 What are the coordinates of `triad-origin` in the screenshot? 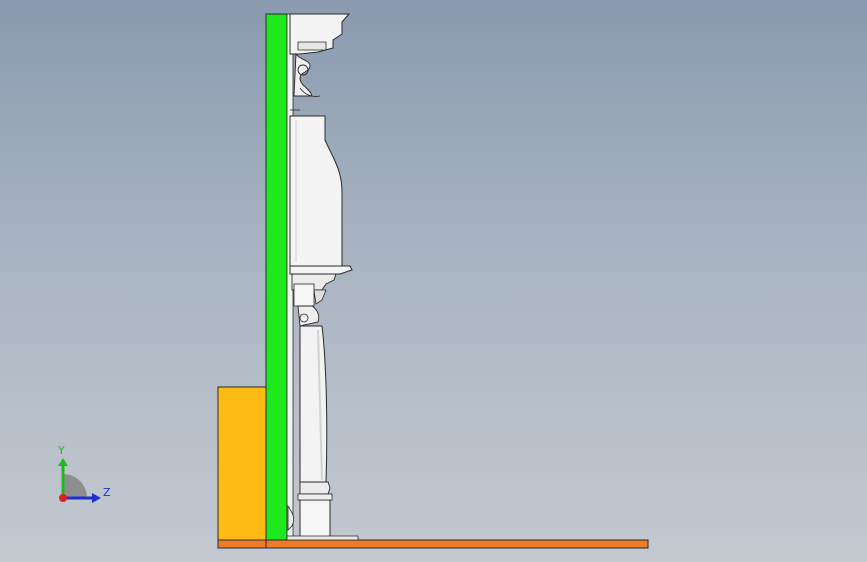 It's located at (63, 498).